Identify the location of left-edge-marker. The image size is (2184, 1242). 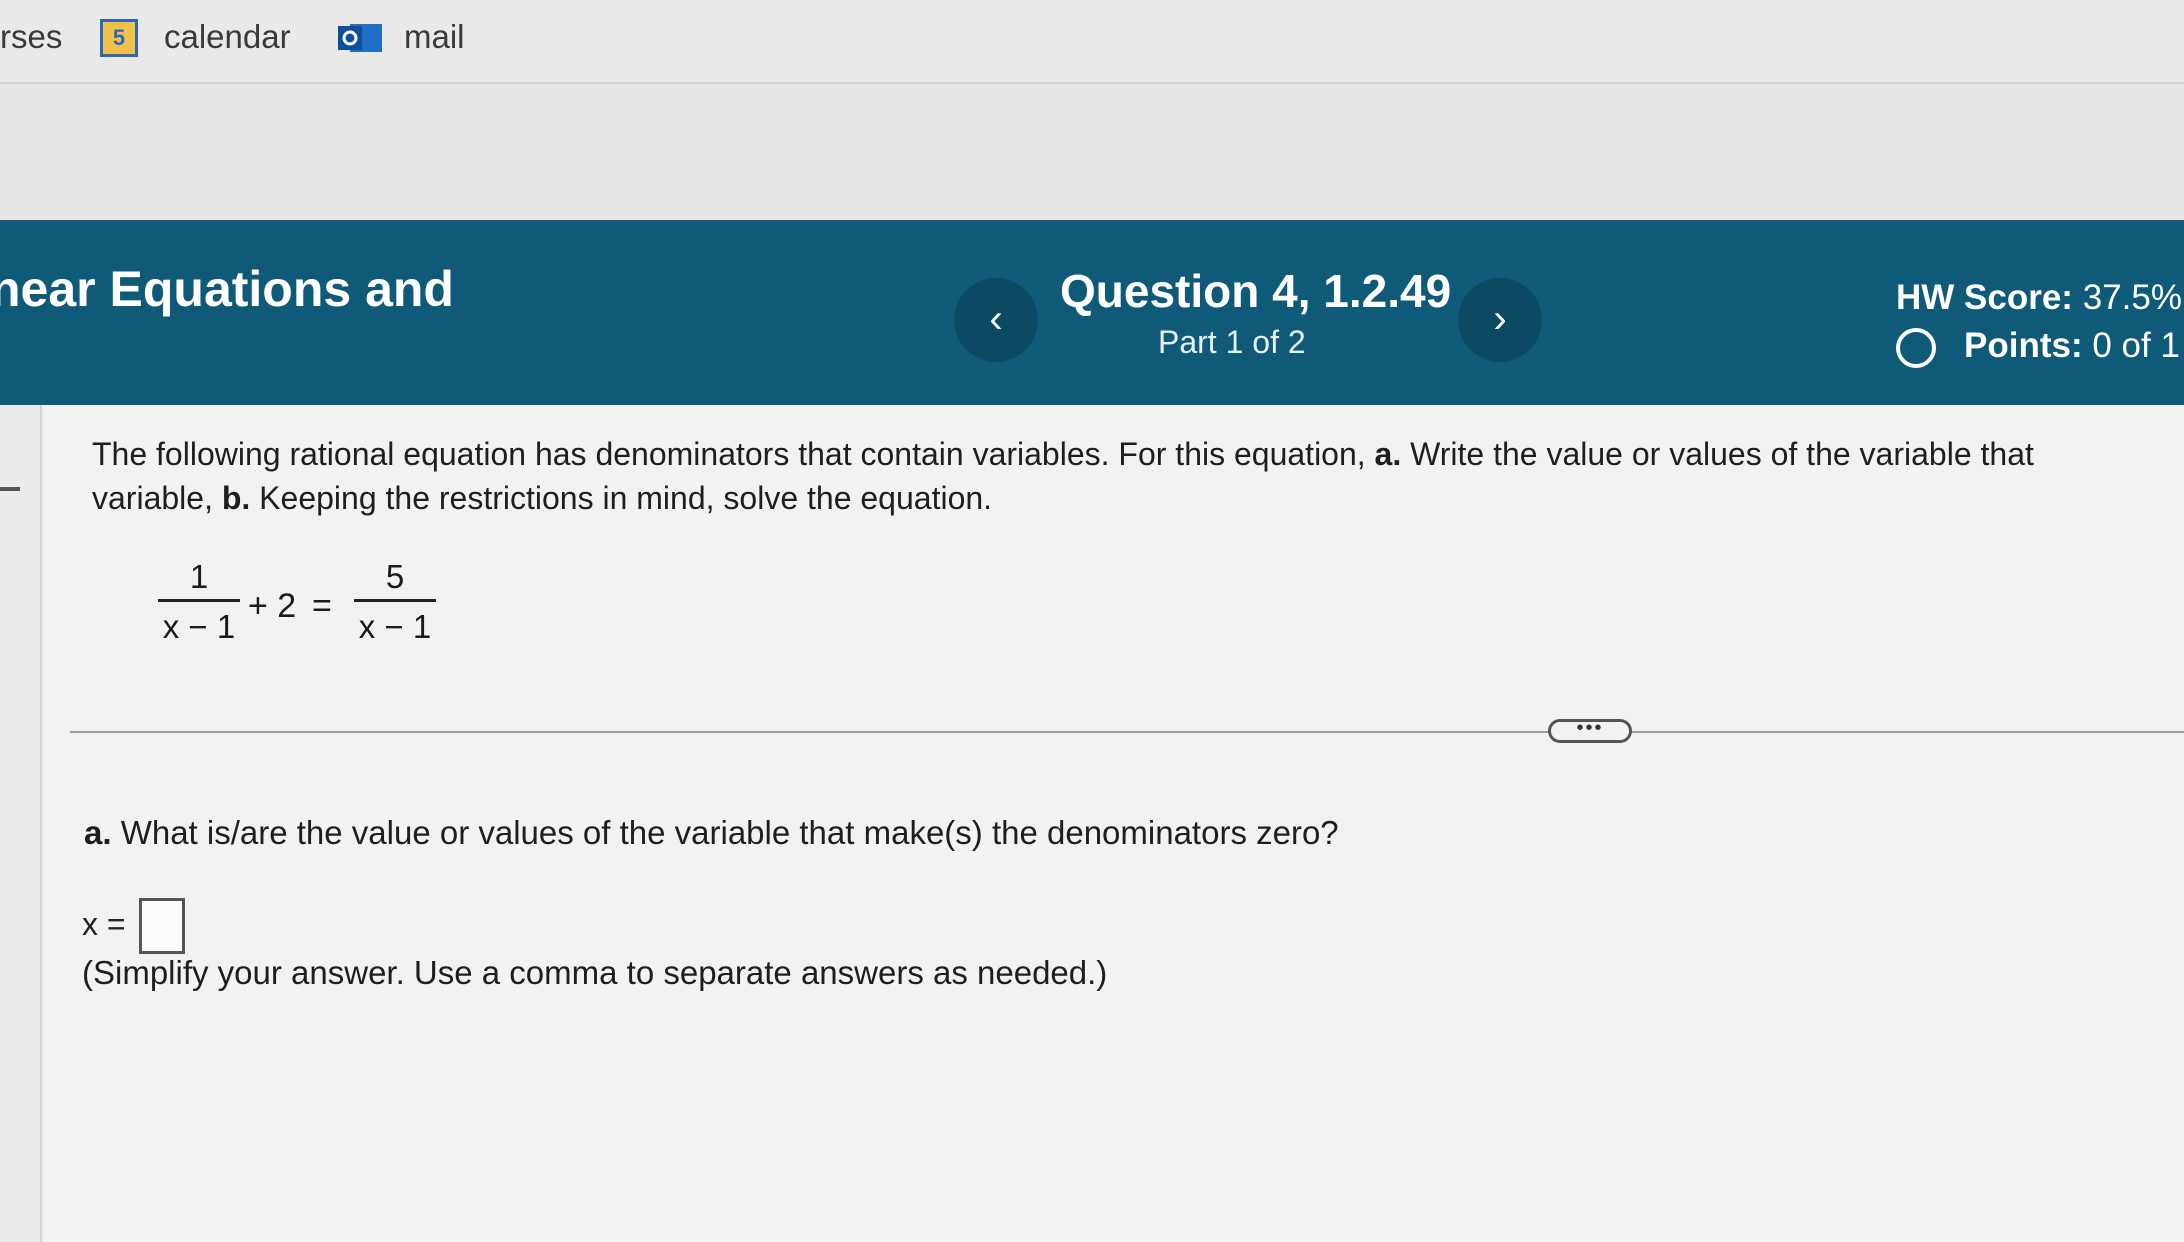
(10, 489).